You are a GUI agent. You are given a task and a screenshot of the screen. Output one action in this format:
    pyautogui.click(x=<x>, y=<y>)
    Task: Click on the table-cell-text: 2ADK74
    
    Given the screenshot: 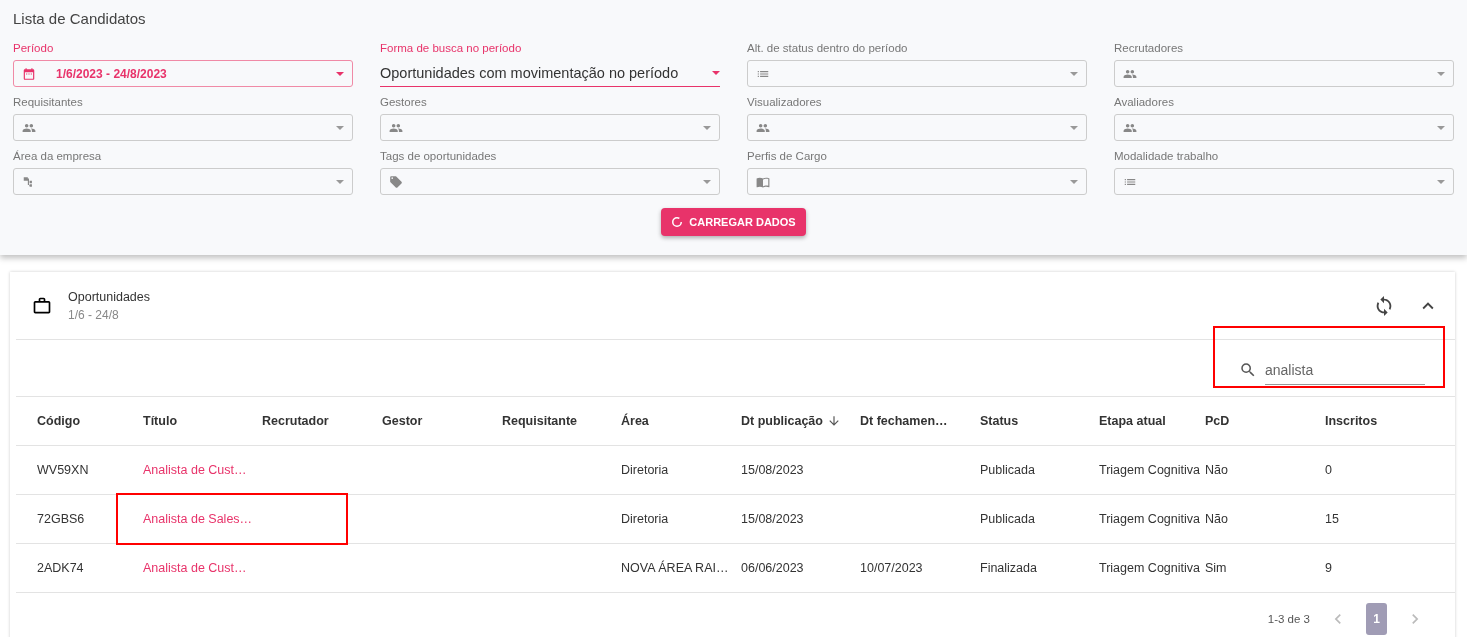 What is the action you would take?
    pyautogui.click(x=61, y=568)
    